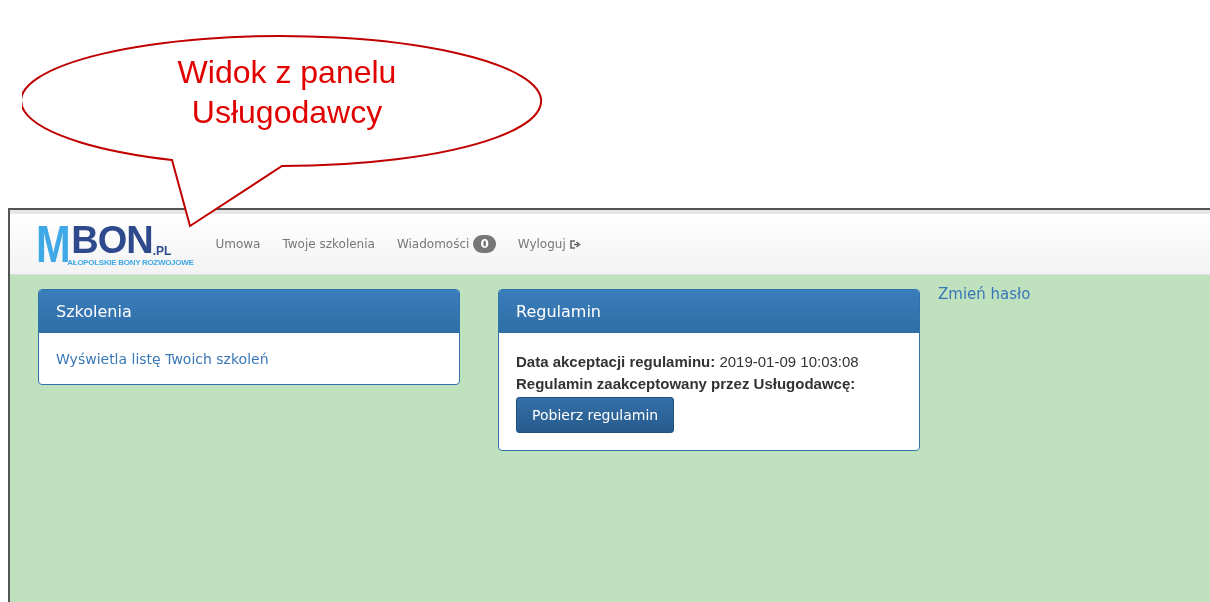 The height and width of the screenshot is (602, 1210). Describe the element at coordinates (238, 244) in the screenshot. I see `nav-link: Umowa` at that location.